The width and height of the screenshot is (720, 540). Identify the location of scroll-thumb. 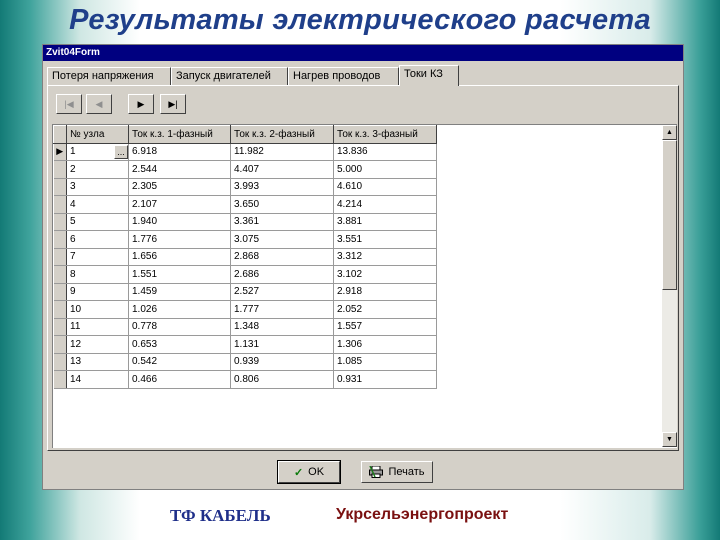
(669, 215).